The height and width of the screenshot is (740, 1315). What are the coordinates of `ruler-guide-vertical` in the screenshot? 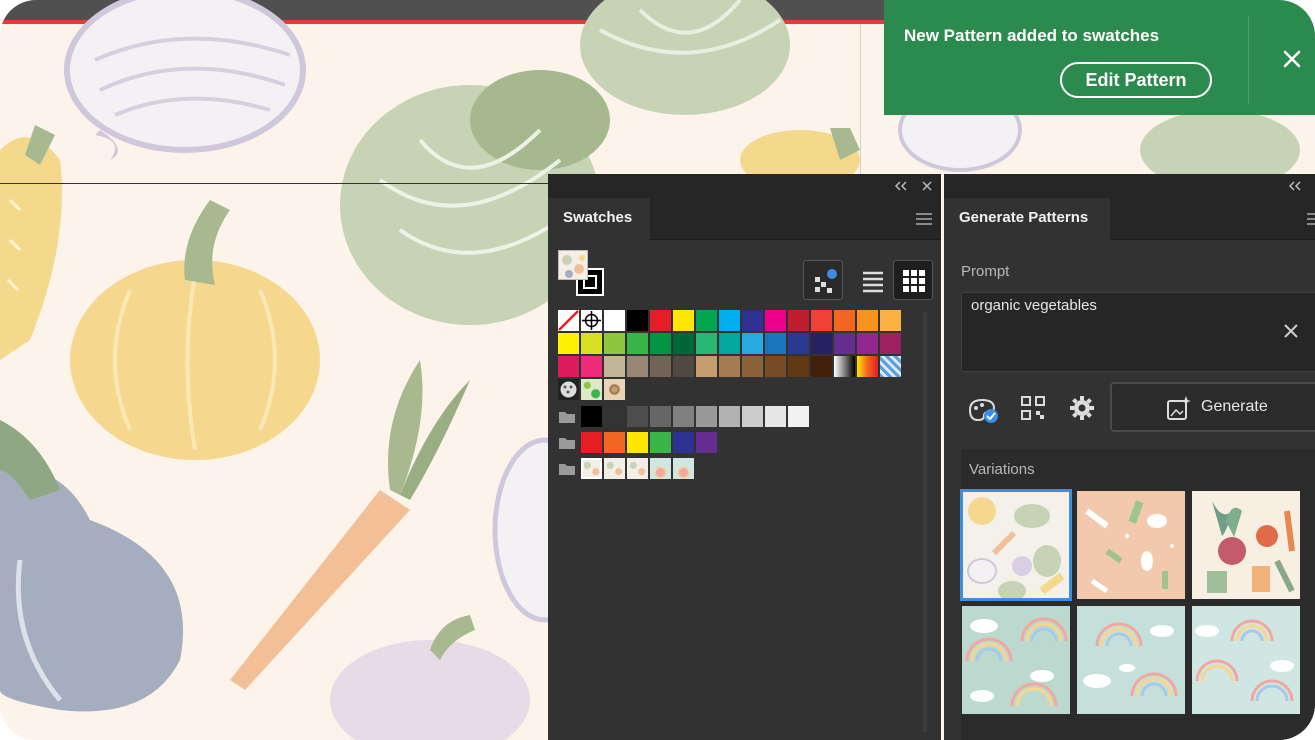 It's located at (860, 99).